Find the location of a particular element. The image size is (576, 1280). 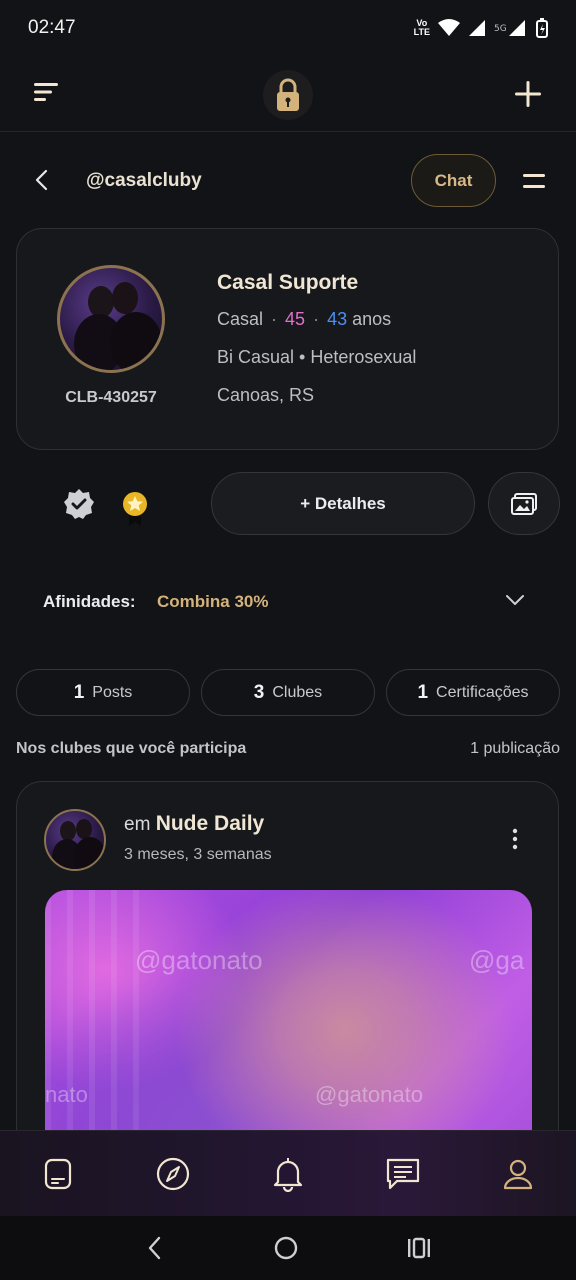

post-time: 3 meses, 3 semanas is located at coordinates (198, 854).